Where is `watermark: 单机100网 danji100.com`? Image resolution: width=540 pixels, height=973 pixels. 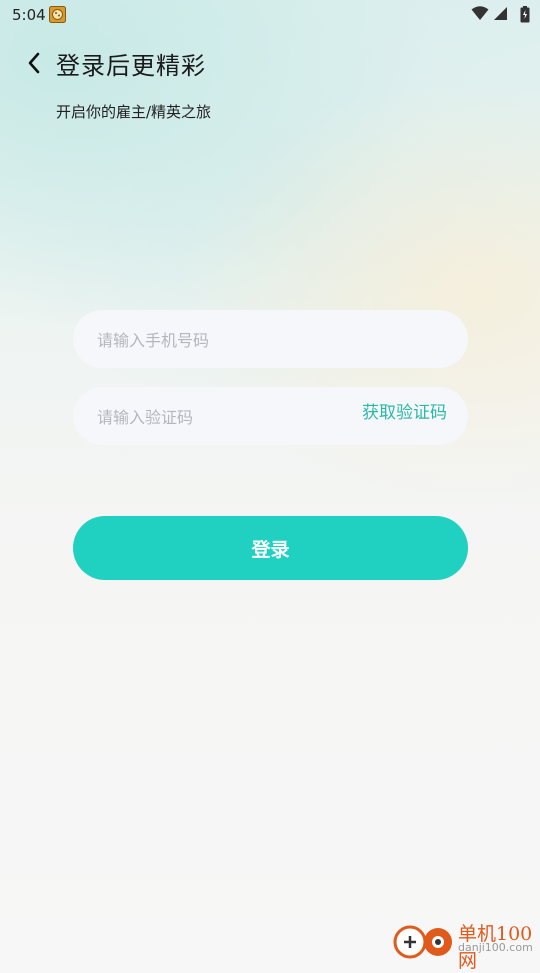
watermark: 单机100网 danji100.com is located at coordinates (466, 944).